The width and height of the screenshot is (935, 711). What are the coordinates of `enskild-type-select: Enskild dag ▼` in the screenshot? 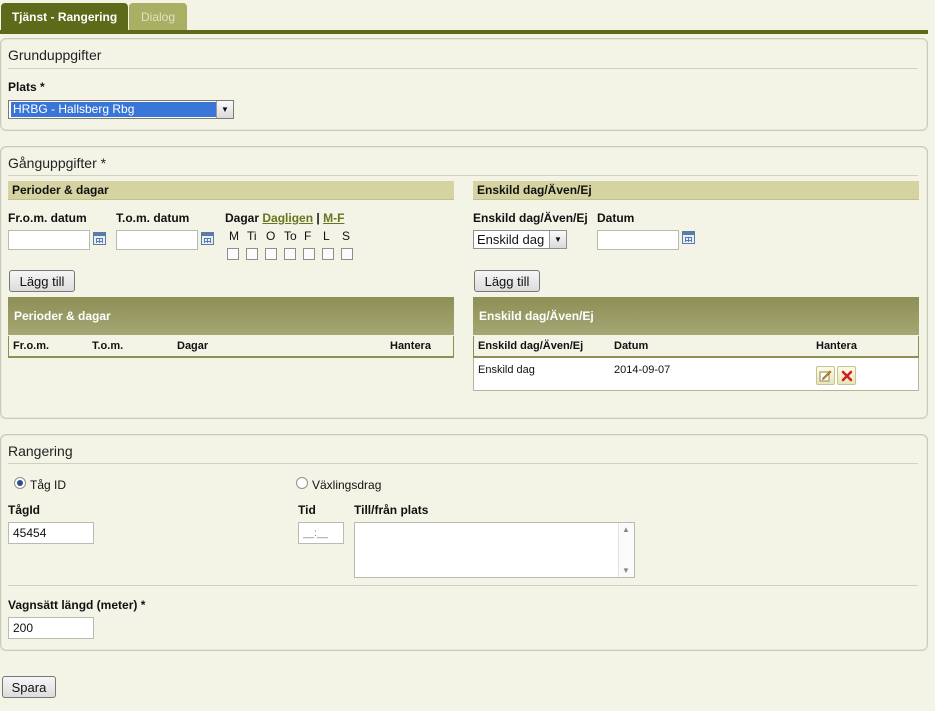 It's located at (520, 239).